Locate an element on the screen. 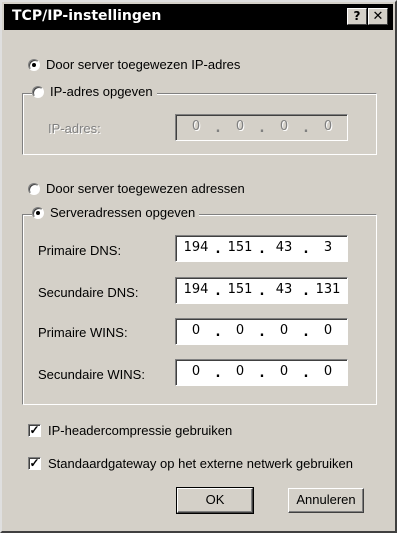 This screenshot has height=533, width=397. primary-wins-octet-3: 0 is located at coordinates (284, 330).